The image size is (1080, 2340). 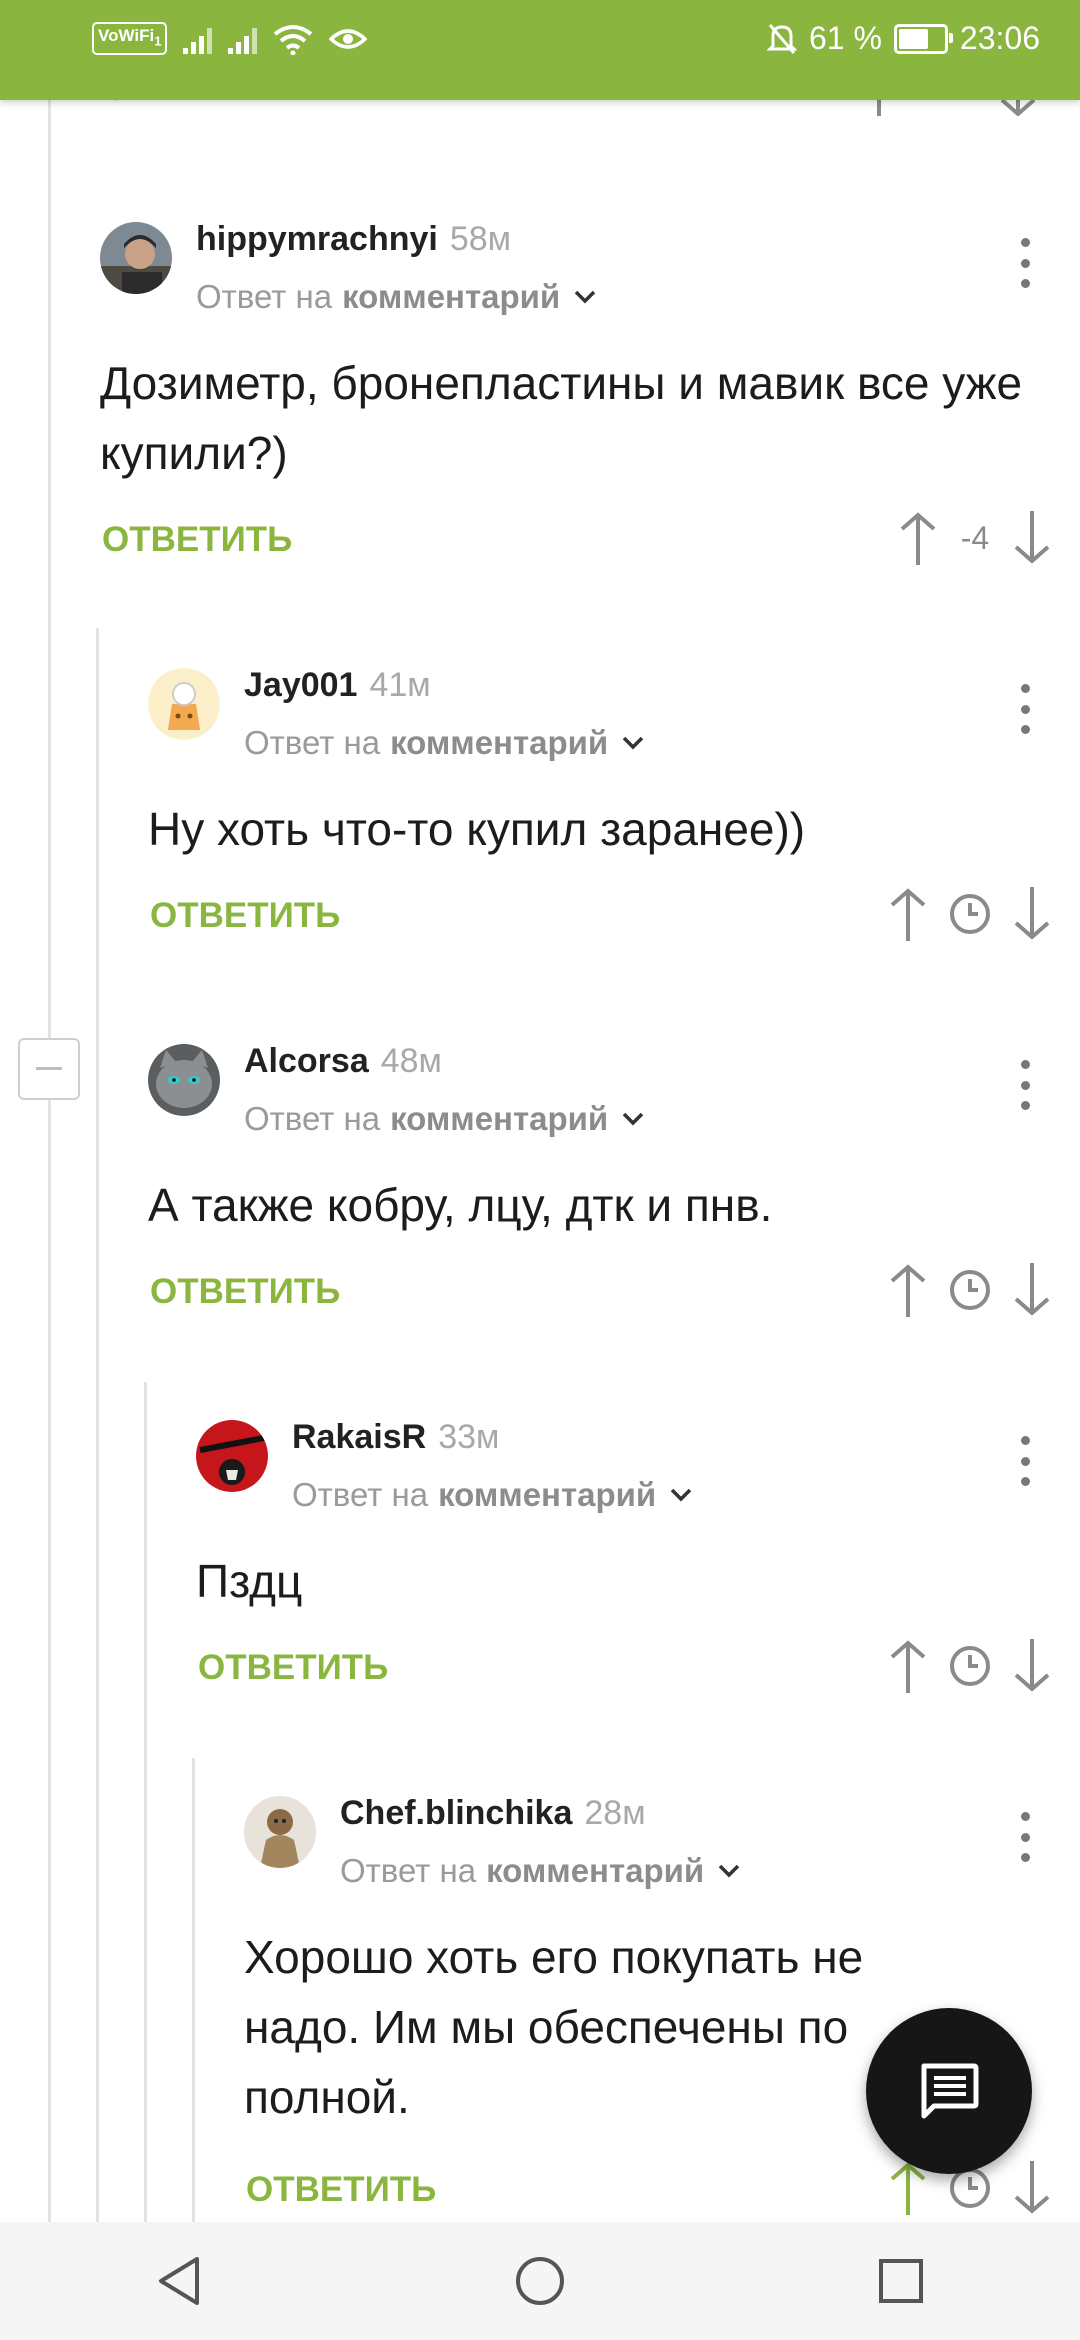 What do you see at coordinates (460, 1205) in the screenshot?
I see `comment-text: А также кобру, лцу, дтк и пнв.` at bounding box center [460, 1205].